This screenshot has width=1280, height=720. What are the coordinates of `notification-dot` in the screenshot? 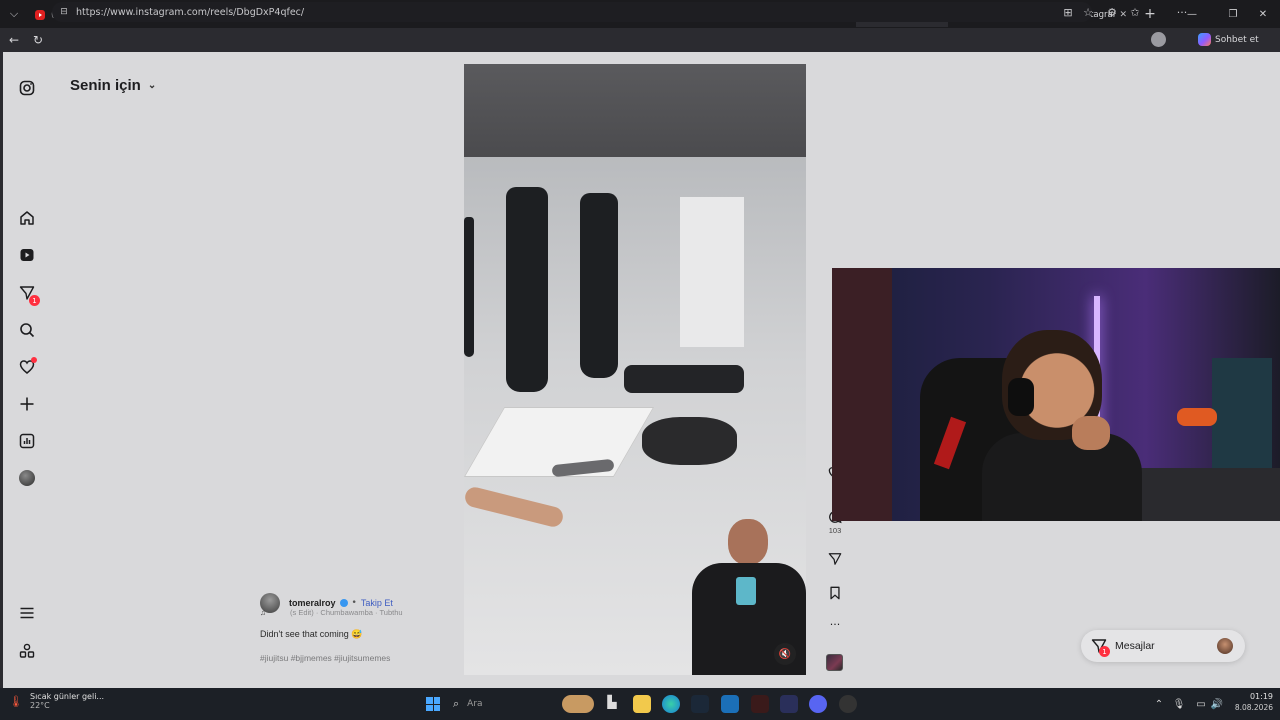 It's located at (34, 360).